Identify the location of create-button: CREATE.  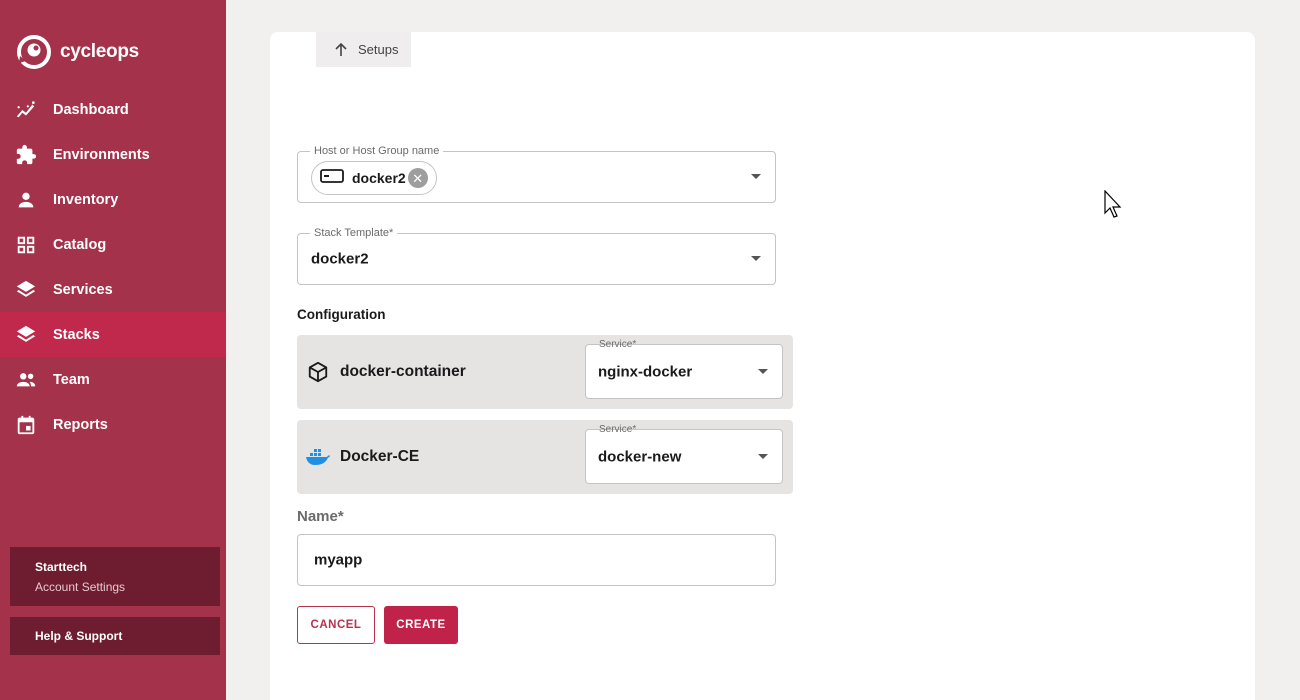
(421, 625).